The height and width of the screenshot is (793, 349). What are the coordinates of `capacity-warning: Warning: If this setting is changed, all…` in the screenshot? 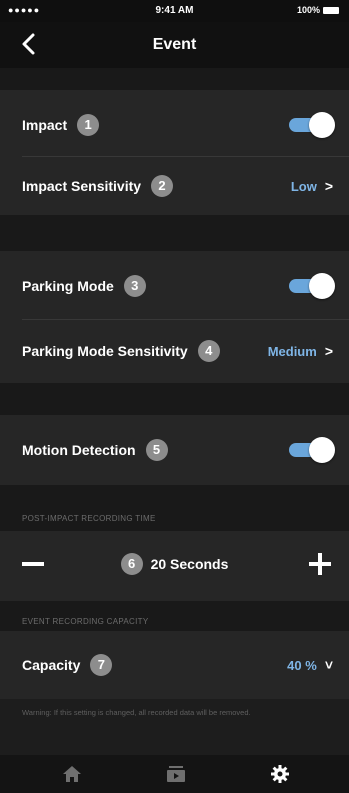 It's located at (136, 712).